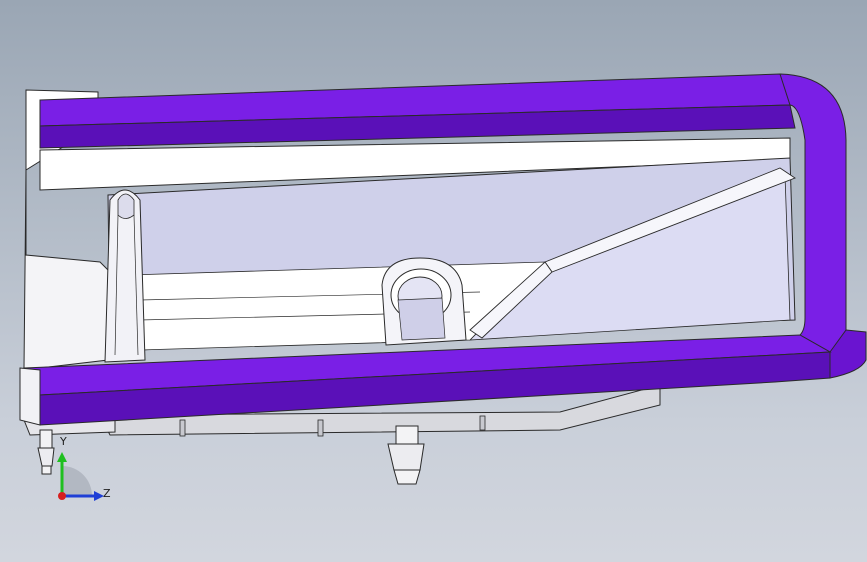 The width and height of the screenshot is (867, 562). Describe the element at coordinates (107, 493) in the screenshot. I see `z-axis-label: Z` at that location.